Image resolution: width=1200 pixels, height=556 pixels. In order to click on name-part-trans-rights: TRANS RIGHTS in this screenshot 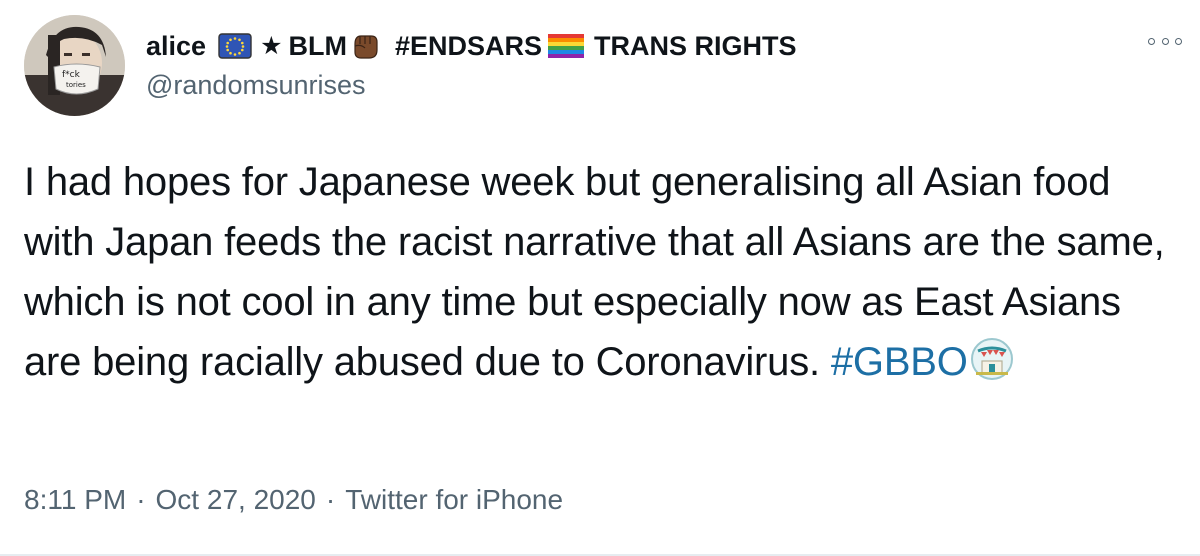, I will do `click(695, 45)`.